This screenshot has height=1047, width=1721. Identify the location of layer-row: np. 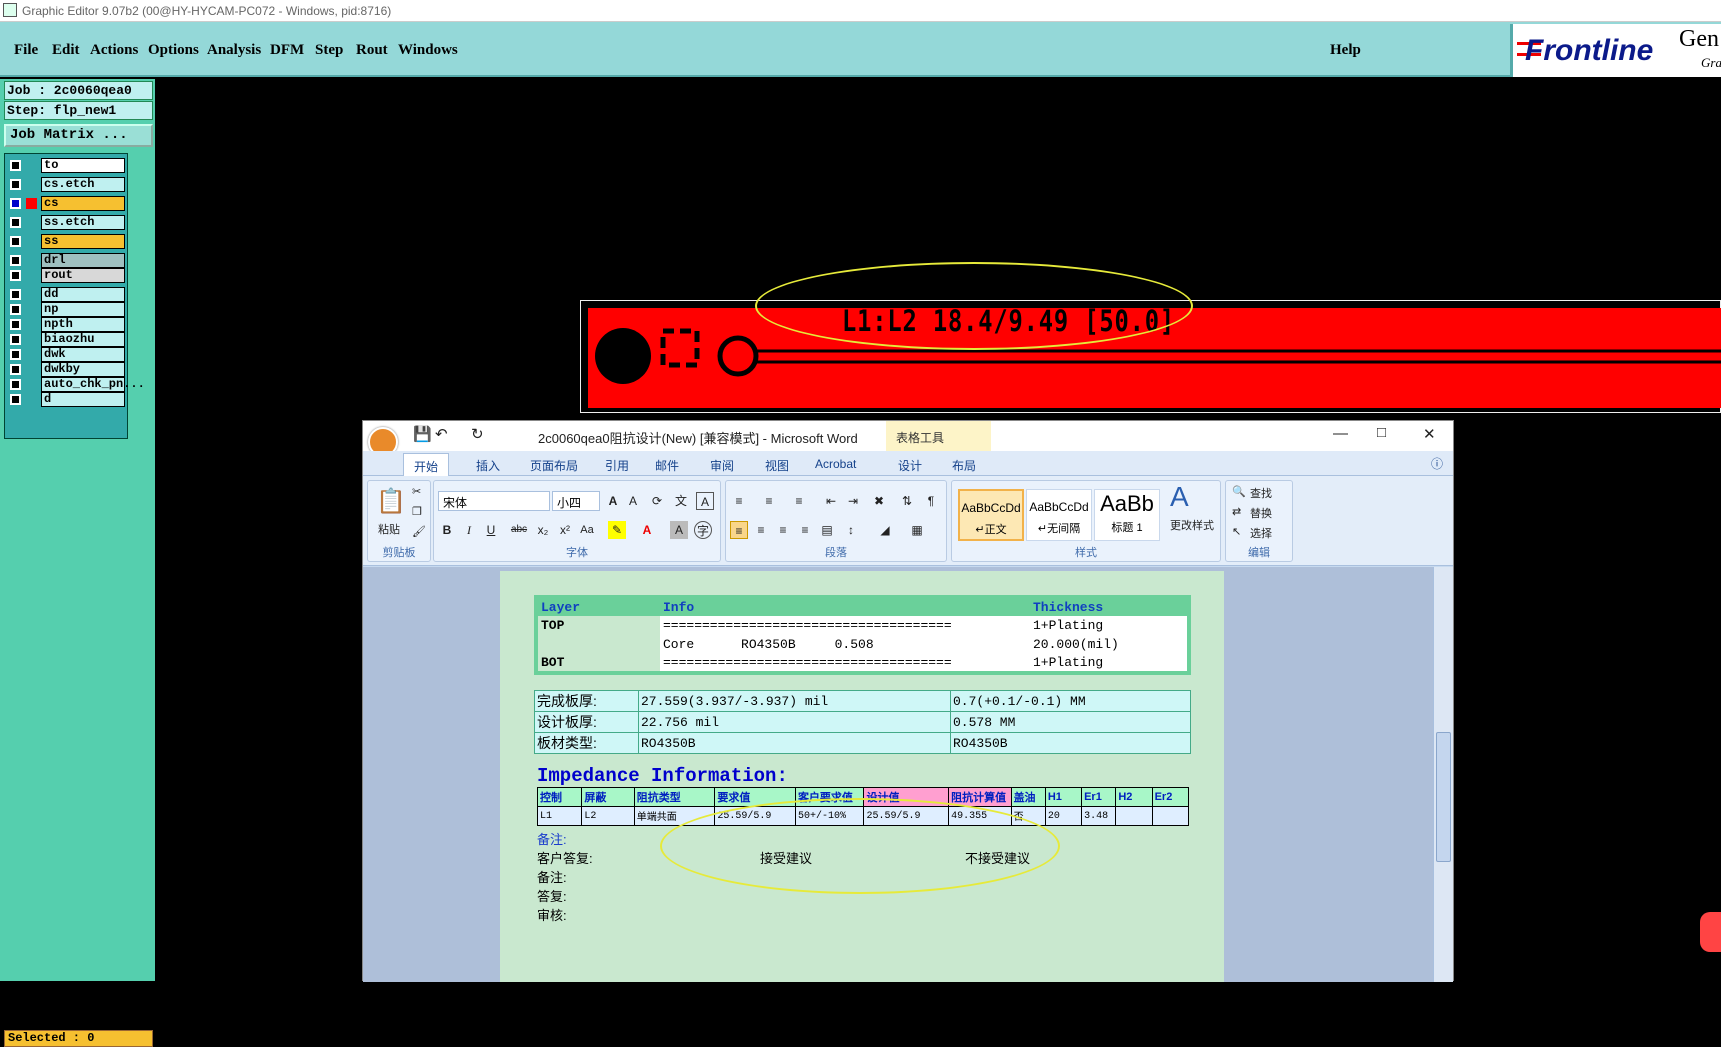
(67, 310).